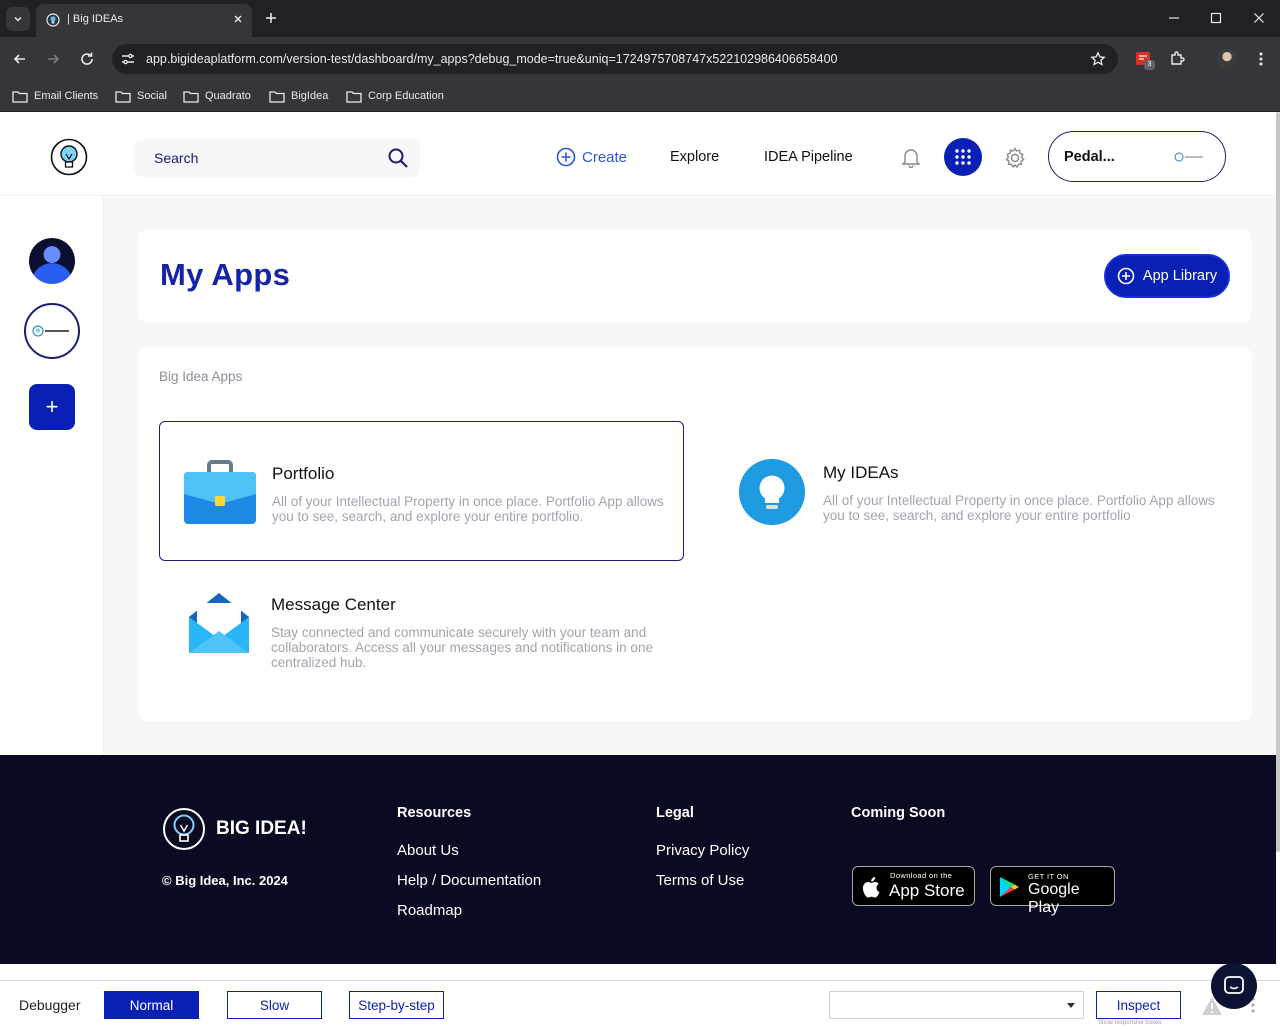 This screenshot has width=1280, height=1029. I want to click on forward-arrow-icon, so click(53, 59).